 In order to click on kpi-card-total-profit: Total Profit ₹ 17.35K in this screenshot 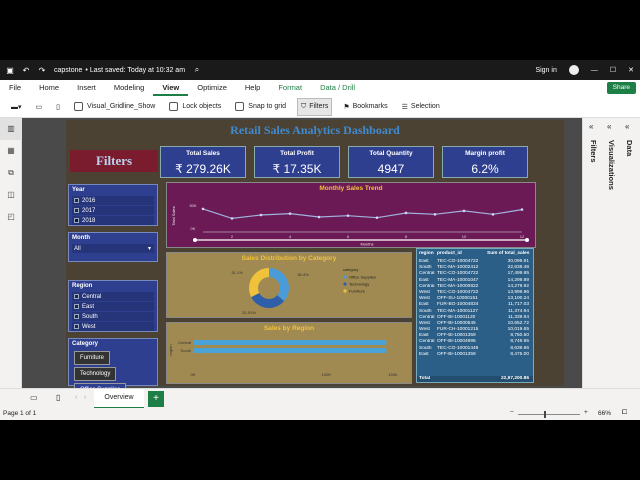, I will do `click(297, 162)`.